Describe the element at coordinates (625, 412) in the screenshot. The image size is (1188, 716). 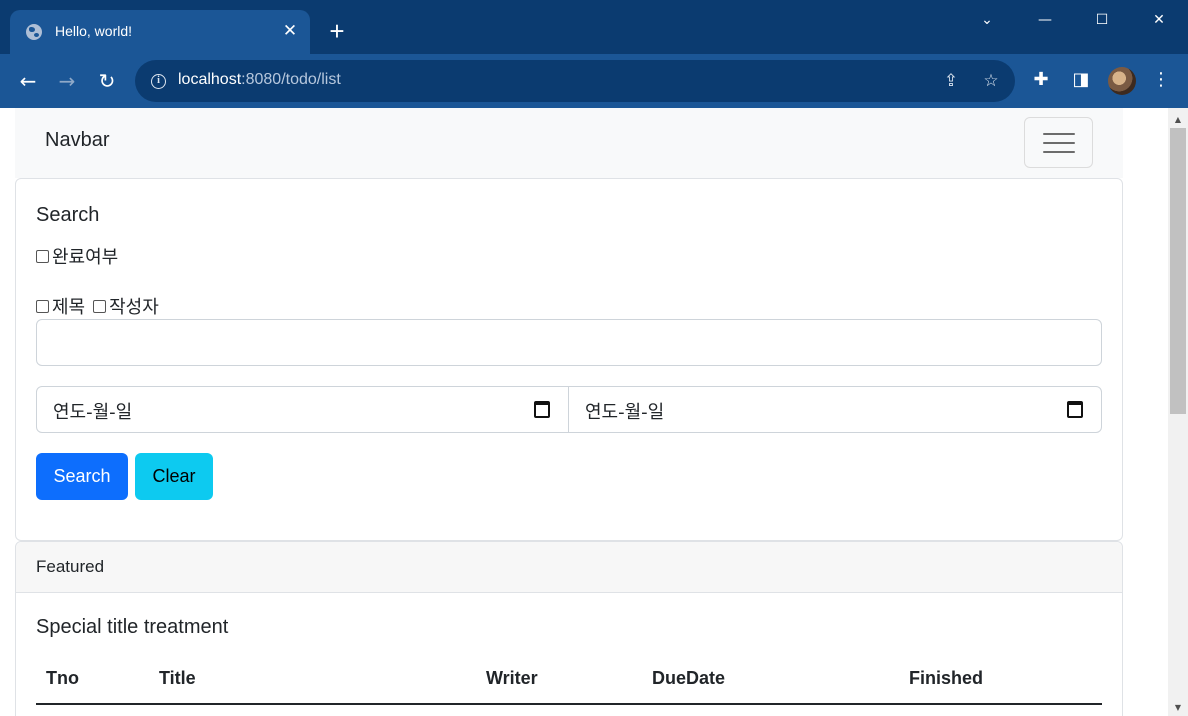
I see `to-date-value: 연도-월-일` at that location.